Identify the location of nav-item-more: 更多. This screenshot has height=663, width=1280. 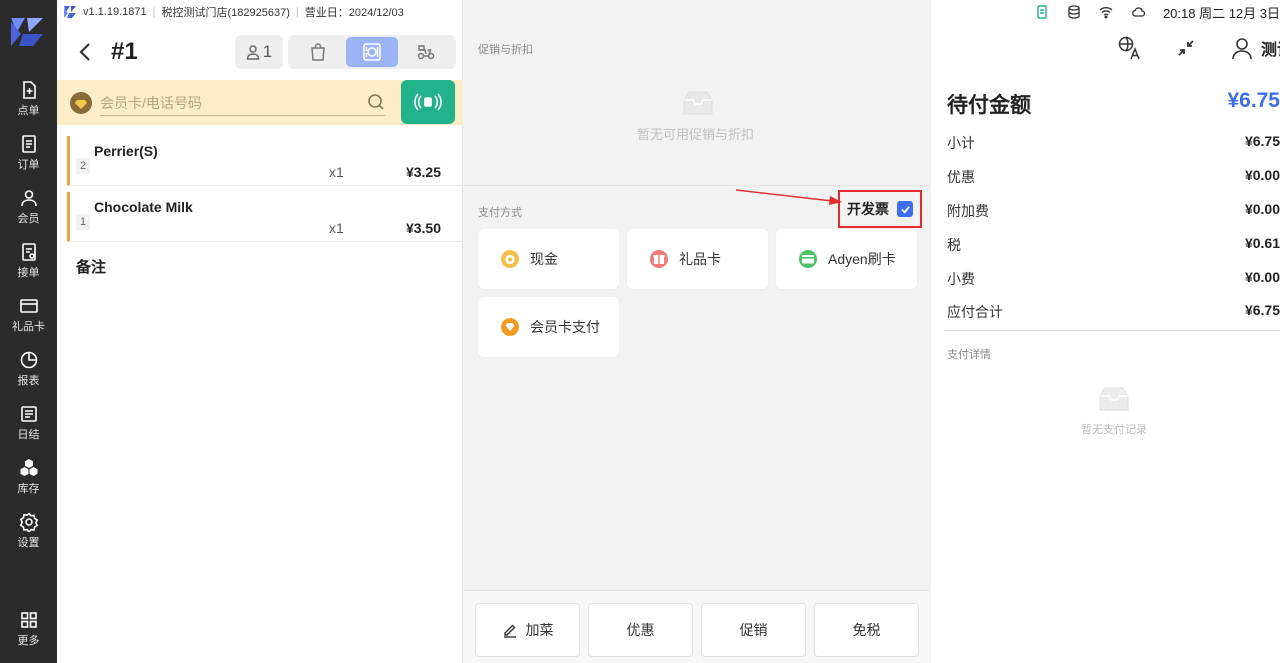
(28, 634).